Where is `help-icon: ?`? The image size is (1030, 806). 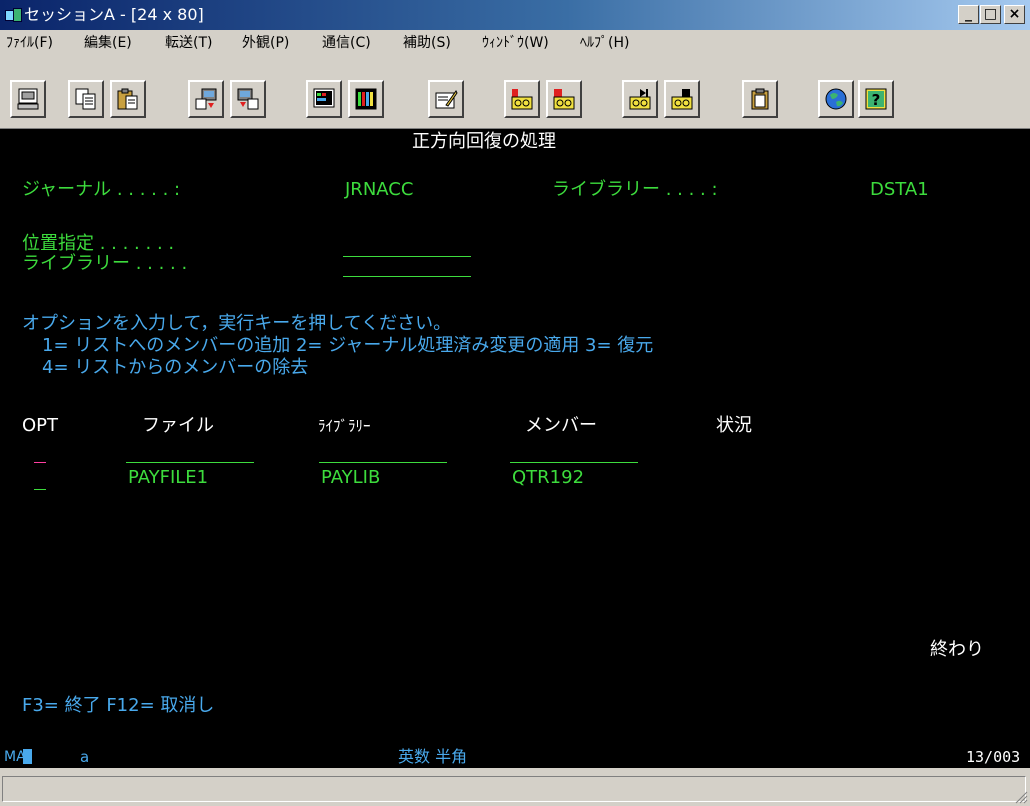 help-icon: ? is located at coordinates (876, 99).